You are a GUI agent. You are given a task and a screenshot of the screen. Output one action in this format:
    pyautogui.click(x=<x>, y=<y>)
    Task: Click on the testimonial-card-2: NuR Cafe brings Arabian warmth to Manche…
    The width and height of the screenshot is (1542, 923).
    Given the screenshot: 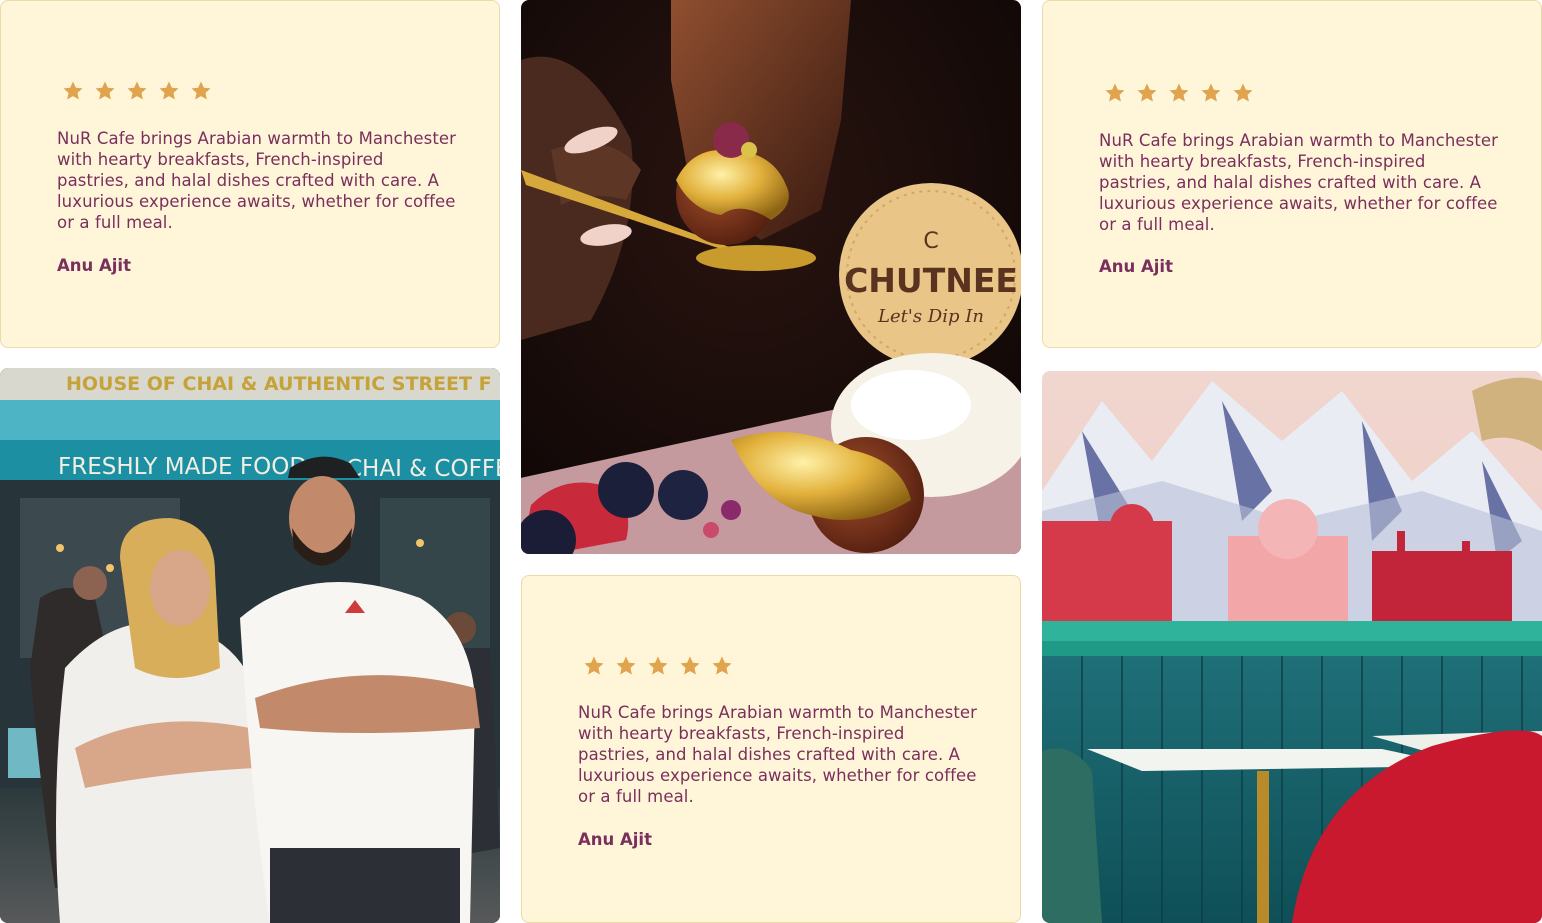 What is the action you would take?
    pyautogui.click(x=1292, y=174)
    